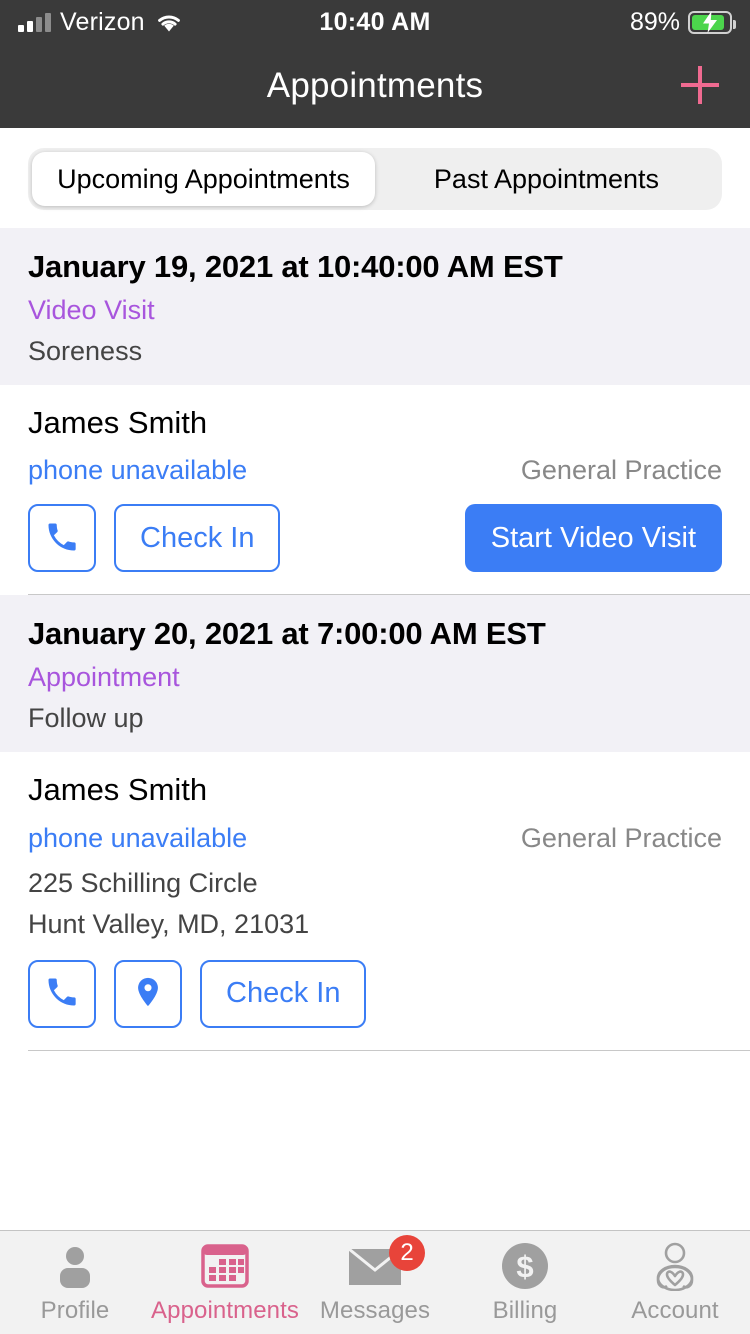  I want to click on page-title: Appointments, so click(375, 85).